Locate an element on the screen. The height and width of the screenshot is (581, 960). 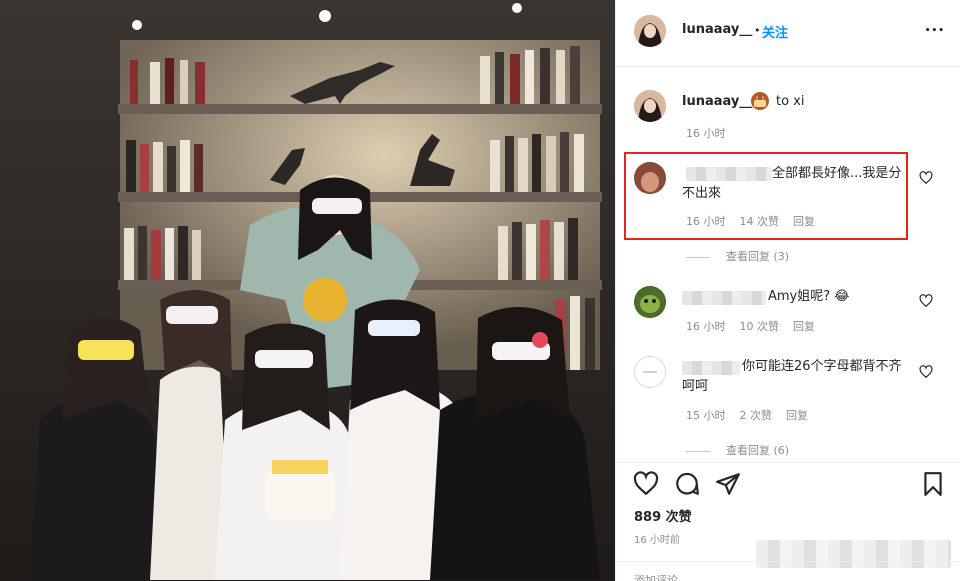
bookmark-icon is located at coordinates (933, 484).